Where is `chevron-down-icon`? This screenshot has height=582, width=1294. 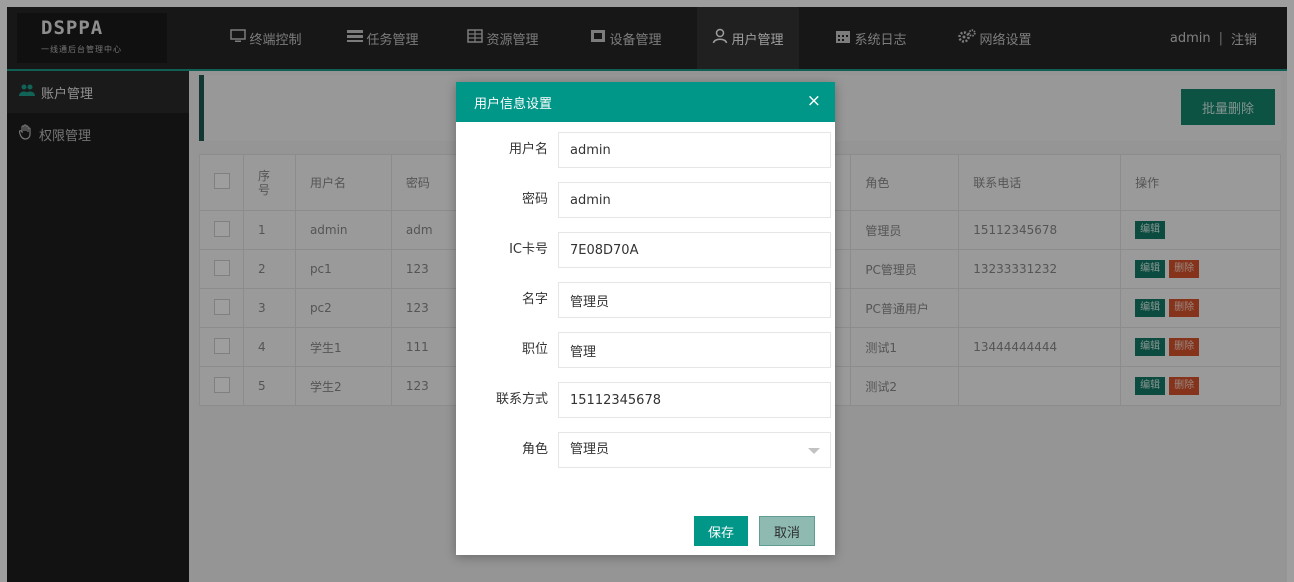 chevron-down-icon is located at coordinates (814, 451).